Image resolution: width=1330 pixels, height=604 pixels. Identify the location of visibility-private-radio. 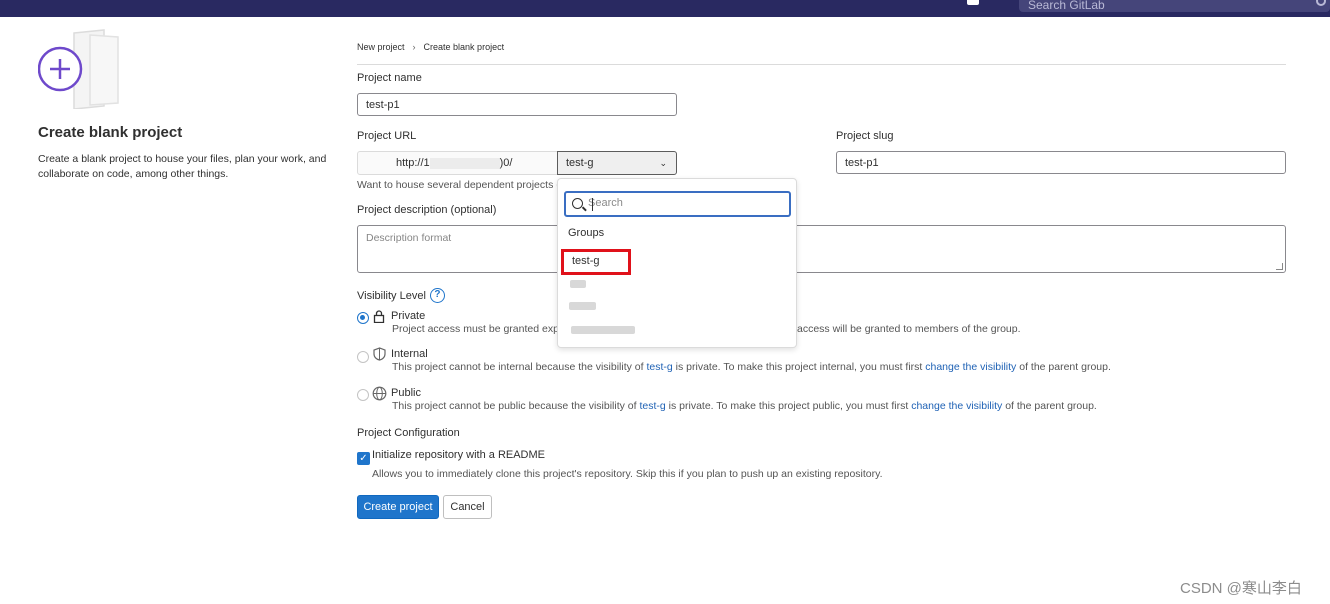
(363, 318).